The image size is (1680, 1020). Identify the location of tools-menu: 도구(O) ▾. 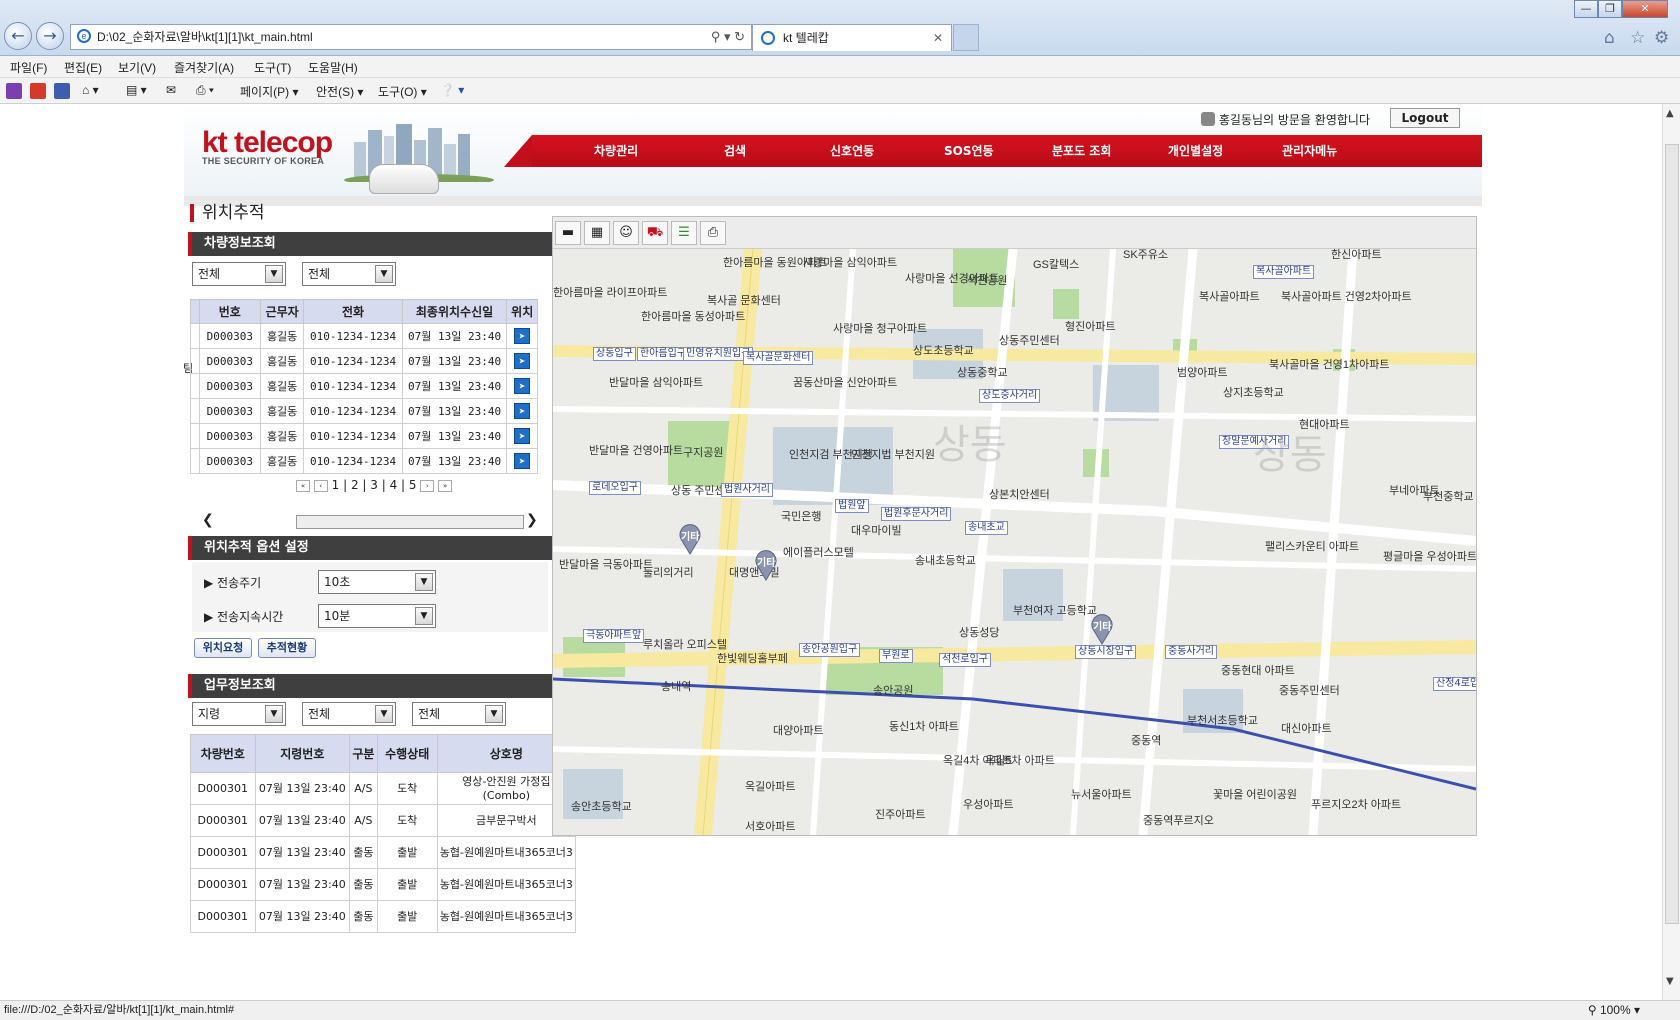
(402, 91).